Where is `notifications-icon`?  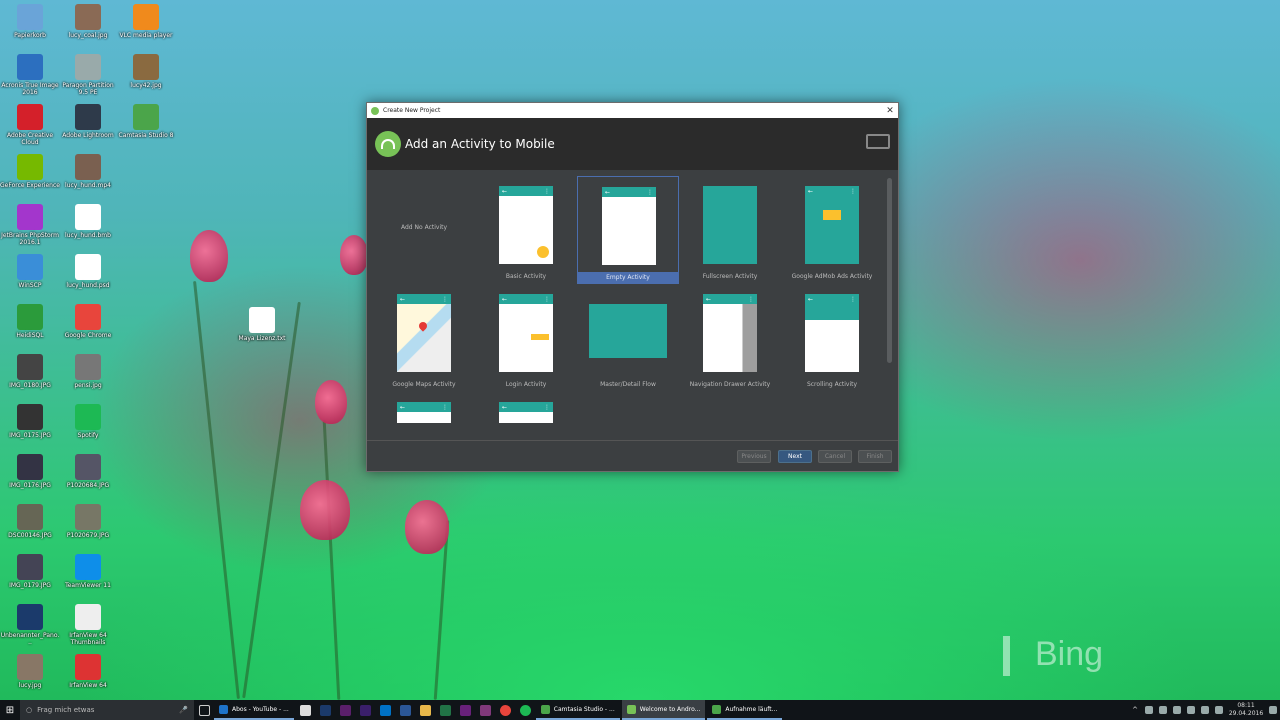
notifications-icon is located at coordinates (1273, 710).